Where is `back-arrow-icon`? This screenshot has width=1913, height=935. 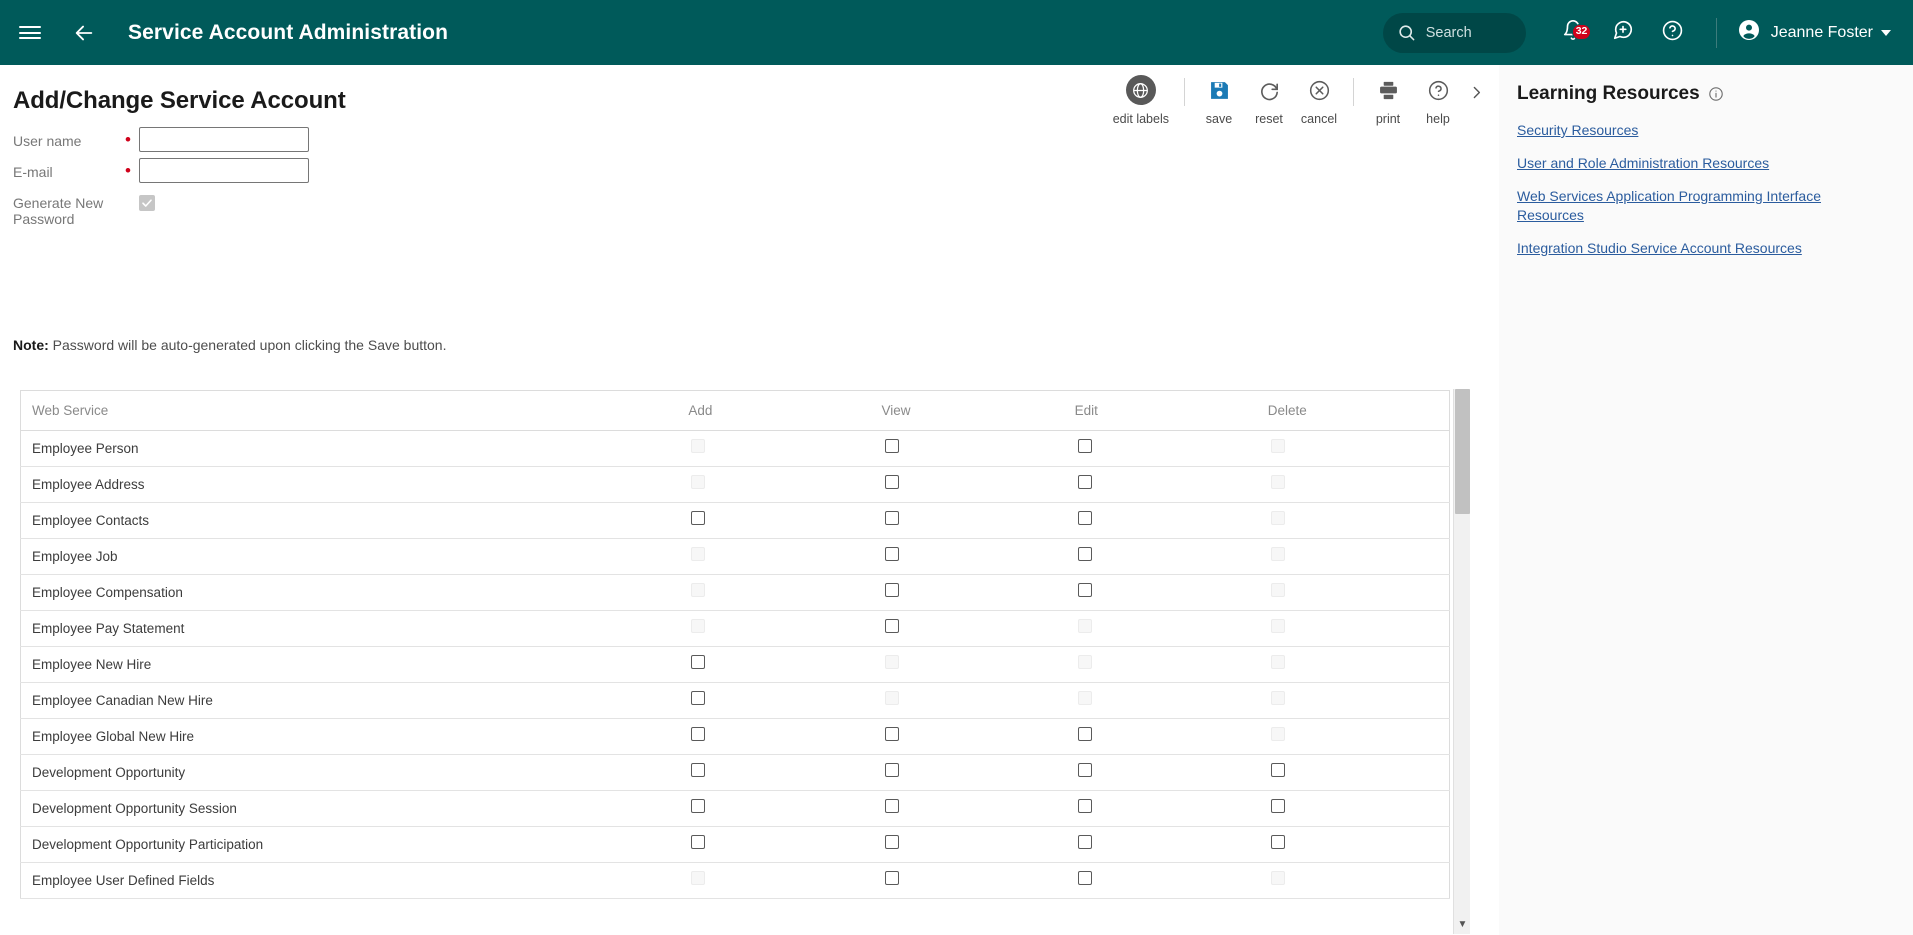
back-arrow-icon is located at coordinates (84, 33).